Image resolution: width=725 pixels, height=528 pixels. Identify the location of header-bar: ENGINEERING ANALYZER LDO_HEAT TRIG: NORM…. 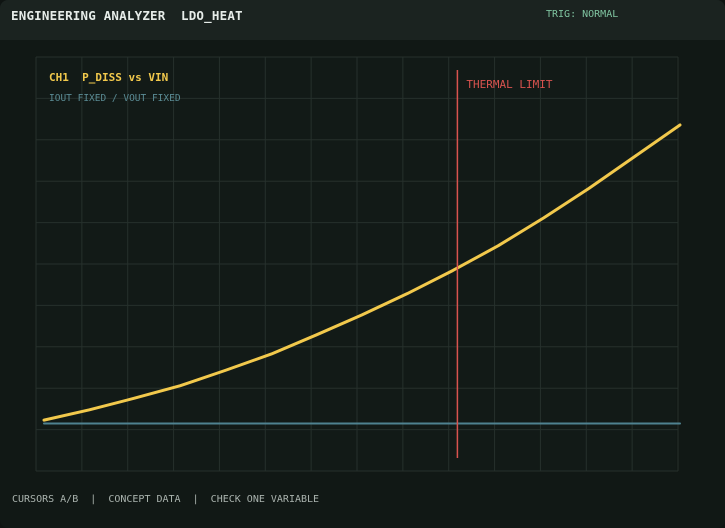
(362, 20).